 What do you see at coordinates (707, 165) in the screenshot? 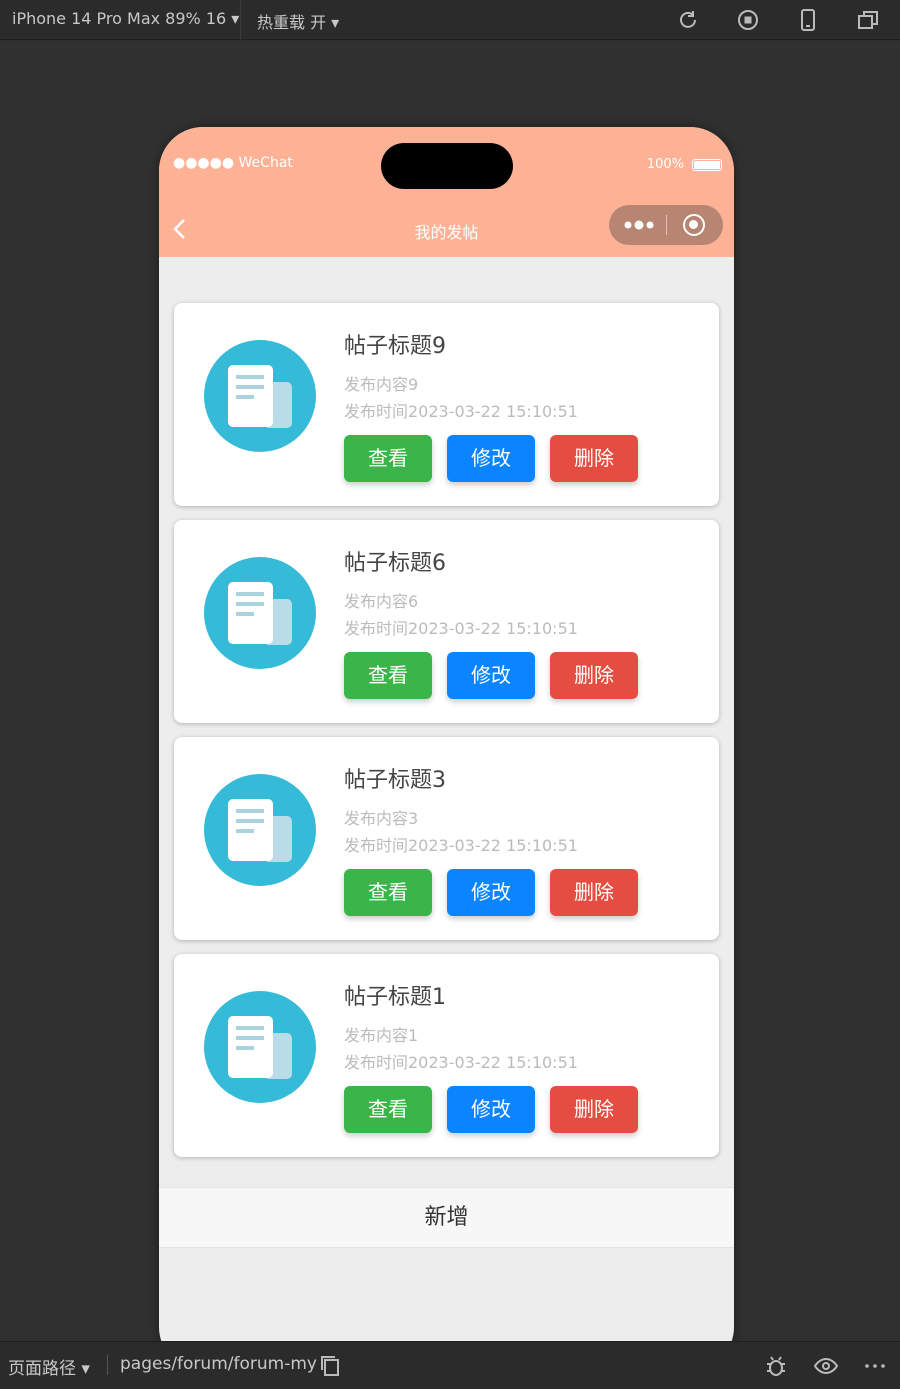
I see `battery-icon` at bounding box center [707, 165].